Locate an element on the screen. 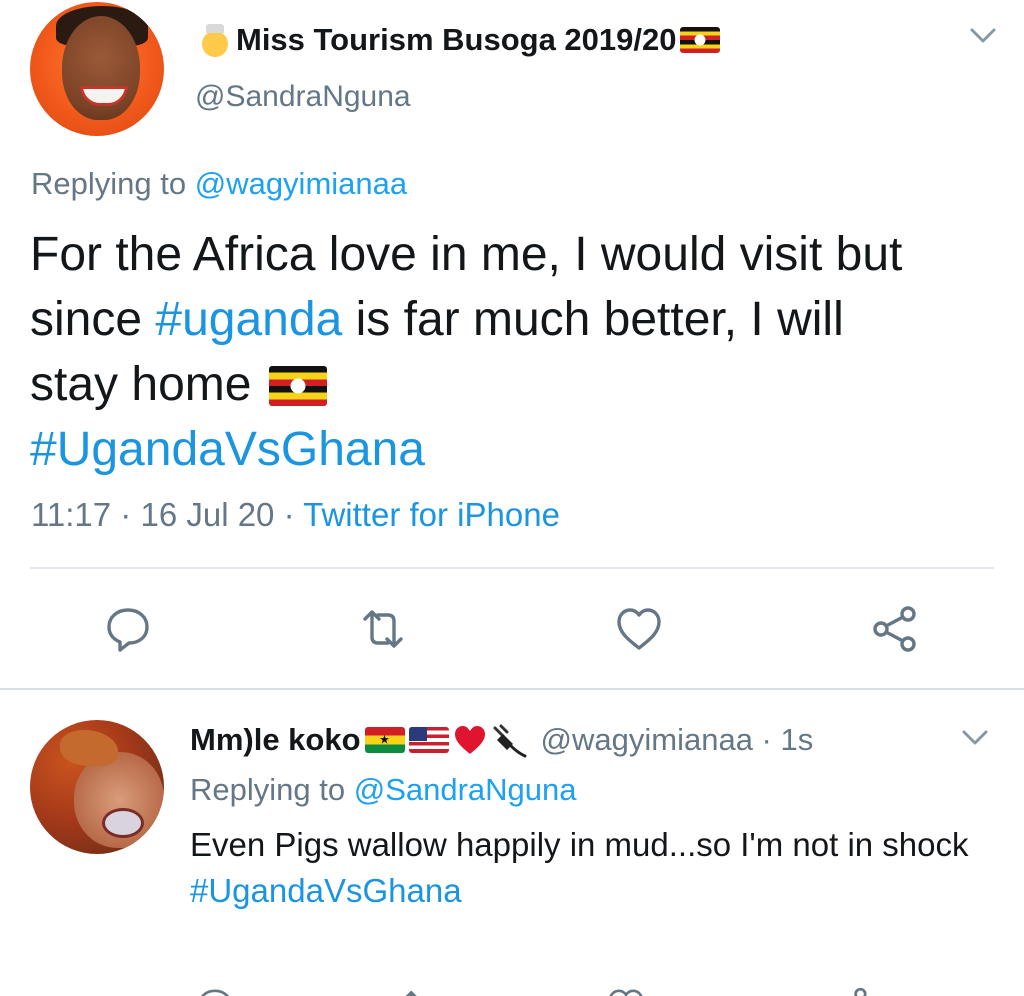 Image resolution: width=1024 pixels, height=996 pixels. tweet-source-link: Twitter for iPhone is located at coordinates (431, 514).